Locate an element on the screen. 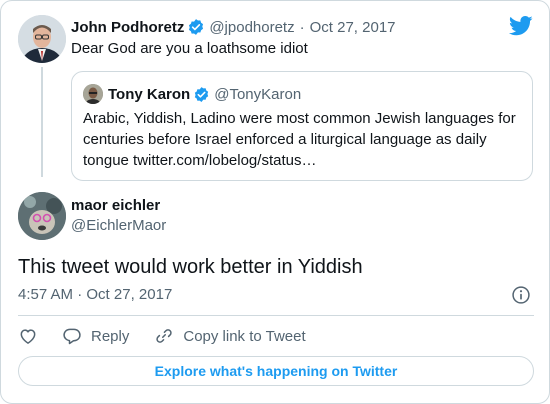 The height and width of the screenshot is (404, 550). tweet-actions-bar: Reply Copy link to Tweet is located at coordinates (162, 336).